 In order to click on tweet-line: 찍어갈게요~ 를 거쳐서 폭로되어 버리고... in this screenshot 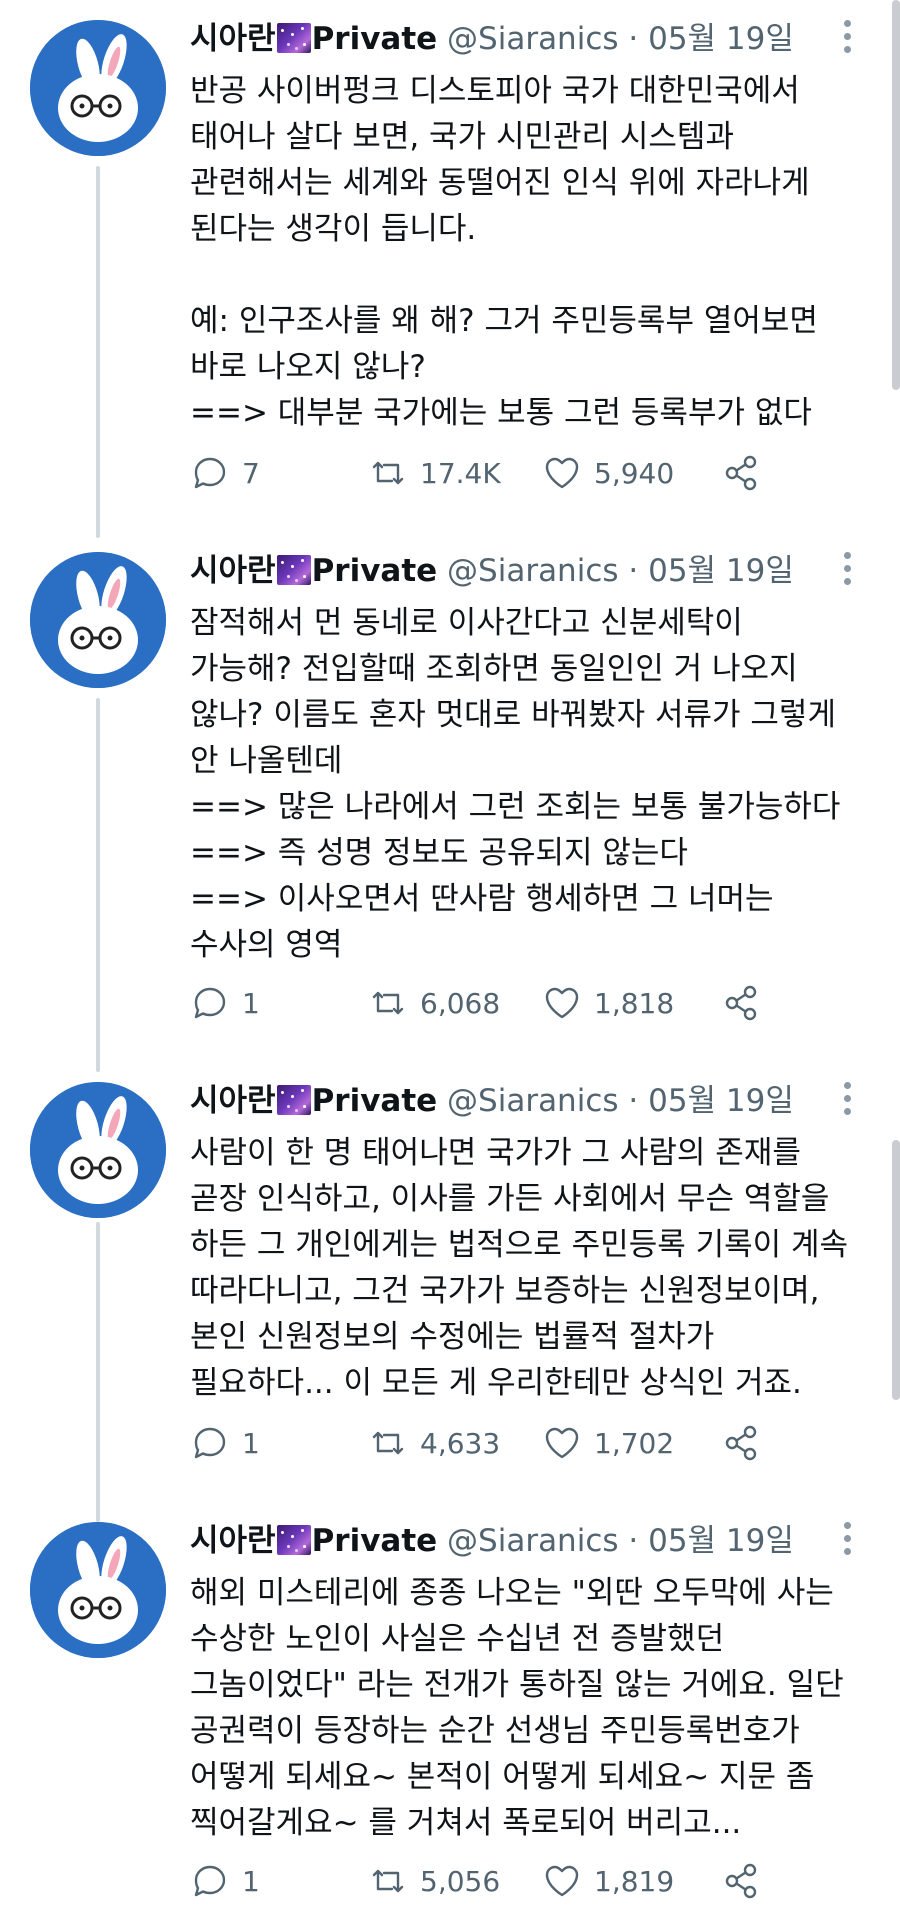, I will do `click(466, 1823)`.